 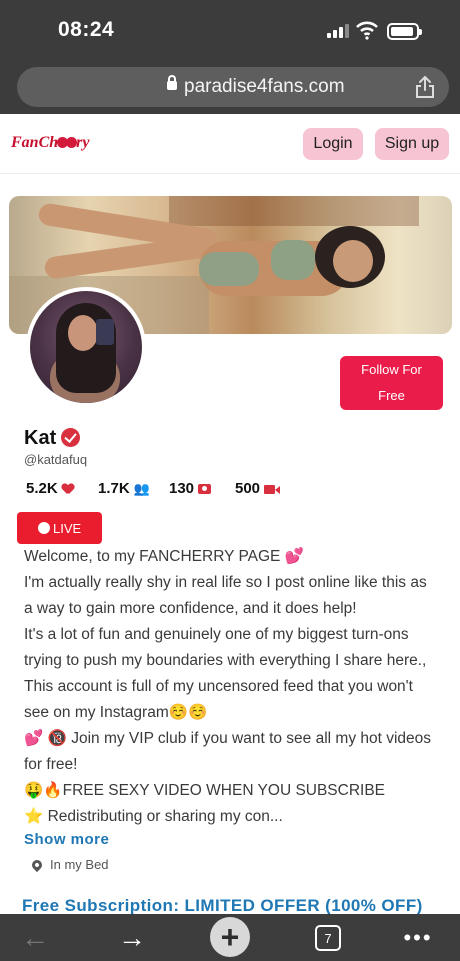 I want to click on login-button: Login, so click(x=333, y=144).